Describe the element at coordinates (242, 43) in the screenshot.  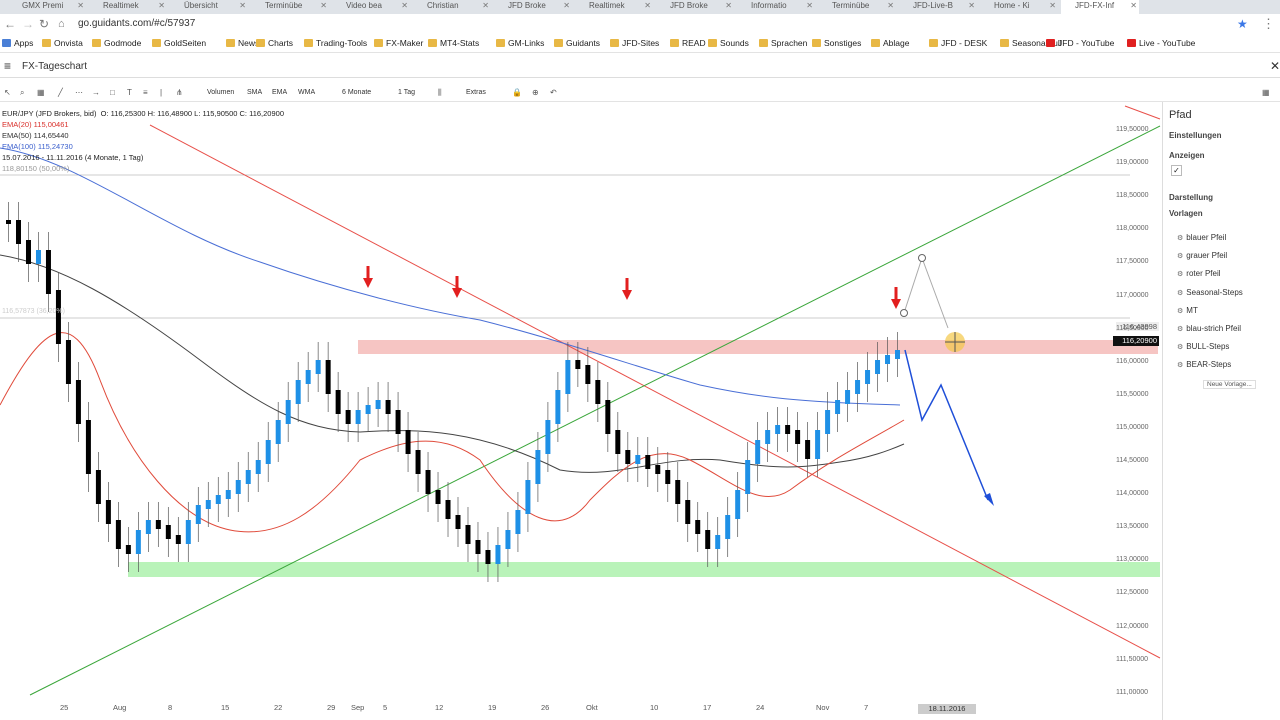
I see `bookmark-item: News` at that location.